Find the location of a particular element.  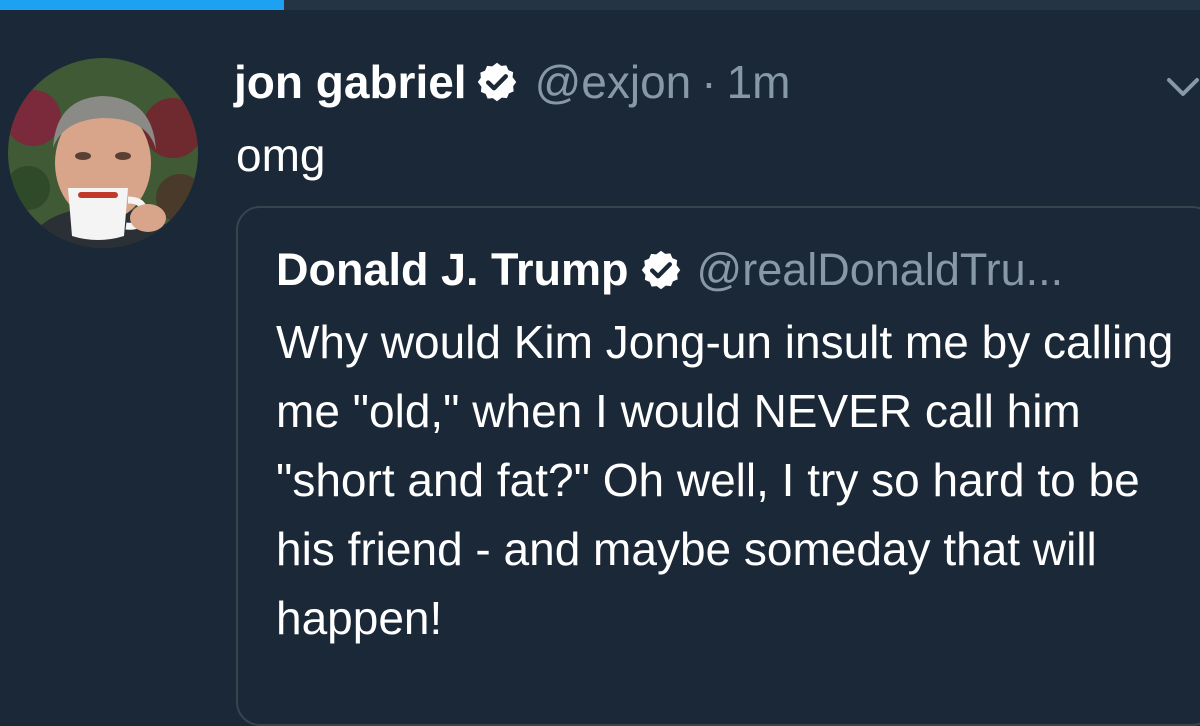

tweet-timestamp: 1m is located at coordinates (759, 82).